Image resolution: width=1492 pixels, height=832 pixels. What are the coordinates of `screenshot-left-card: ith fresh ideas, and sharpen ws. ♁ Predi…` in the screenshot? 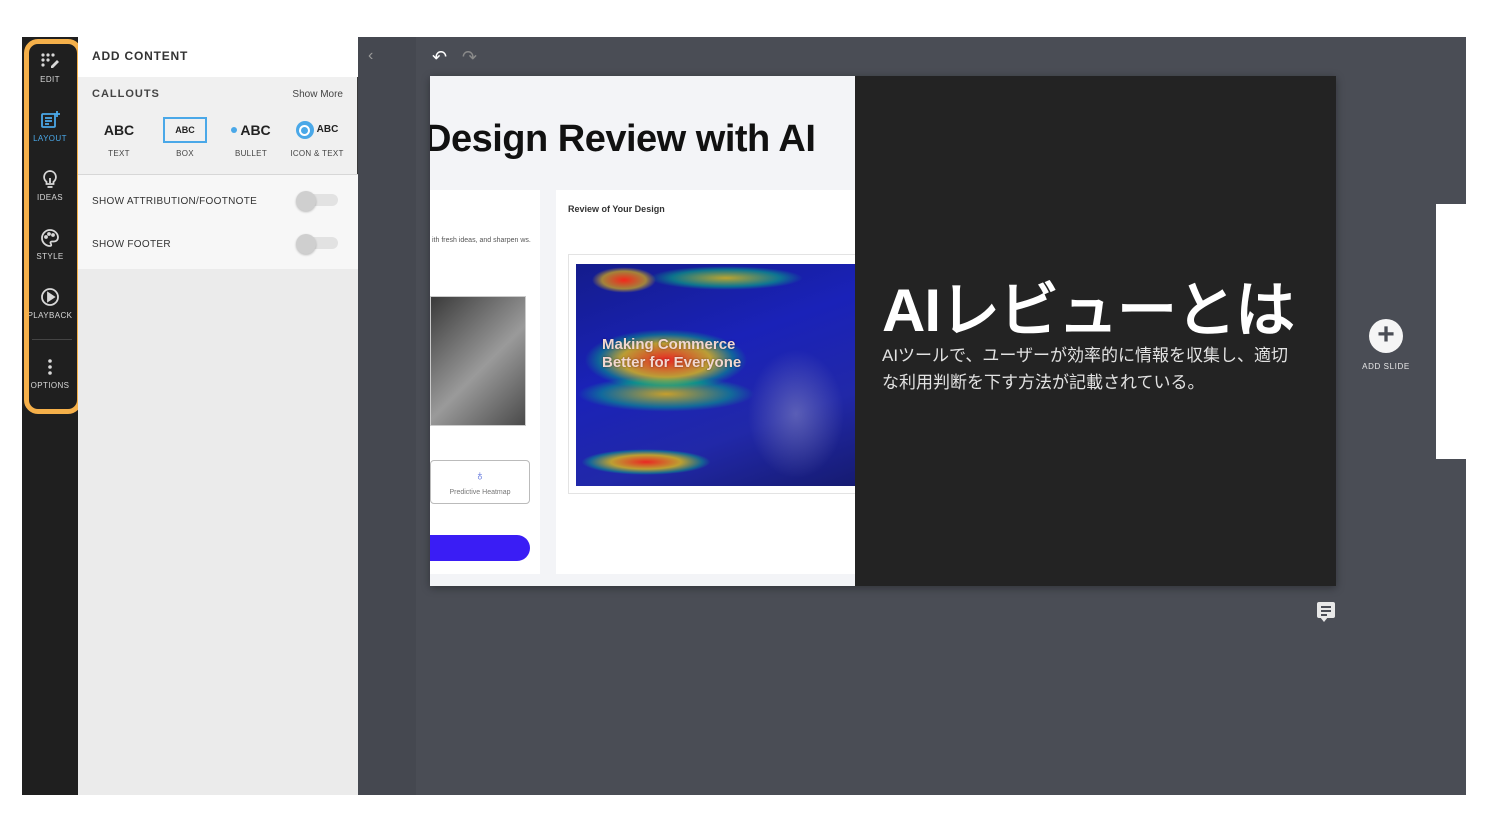 It's located at (485, 382).